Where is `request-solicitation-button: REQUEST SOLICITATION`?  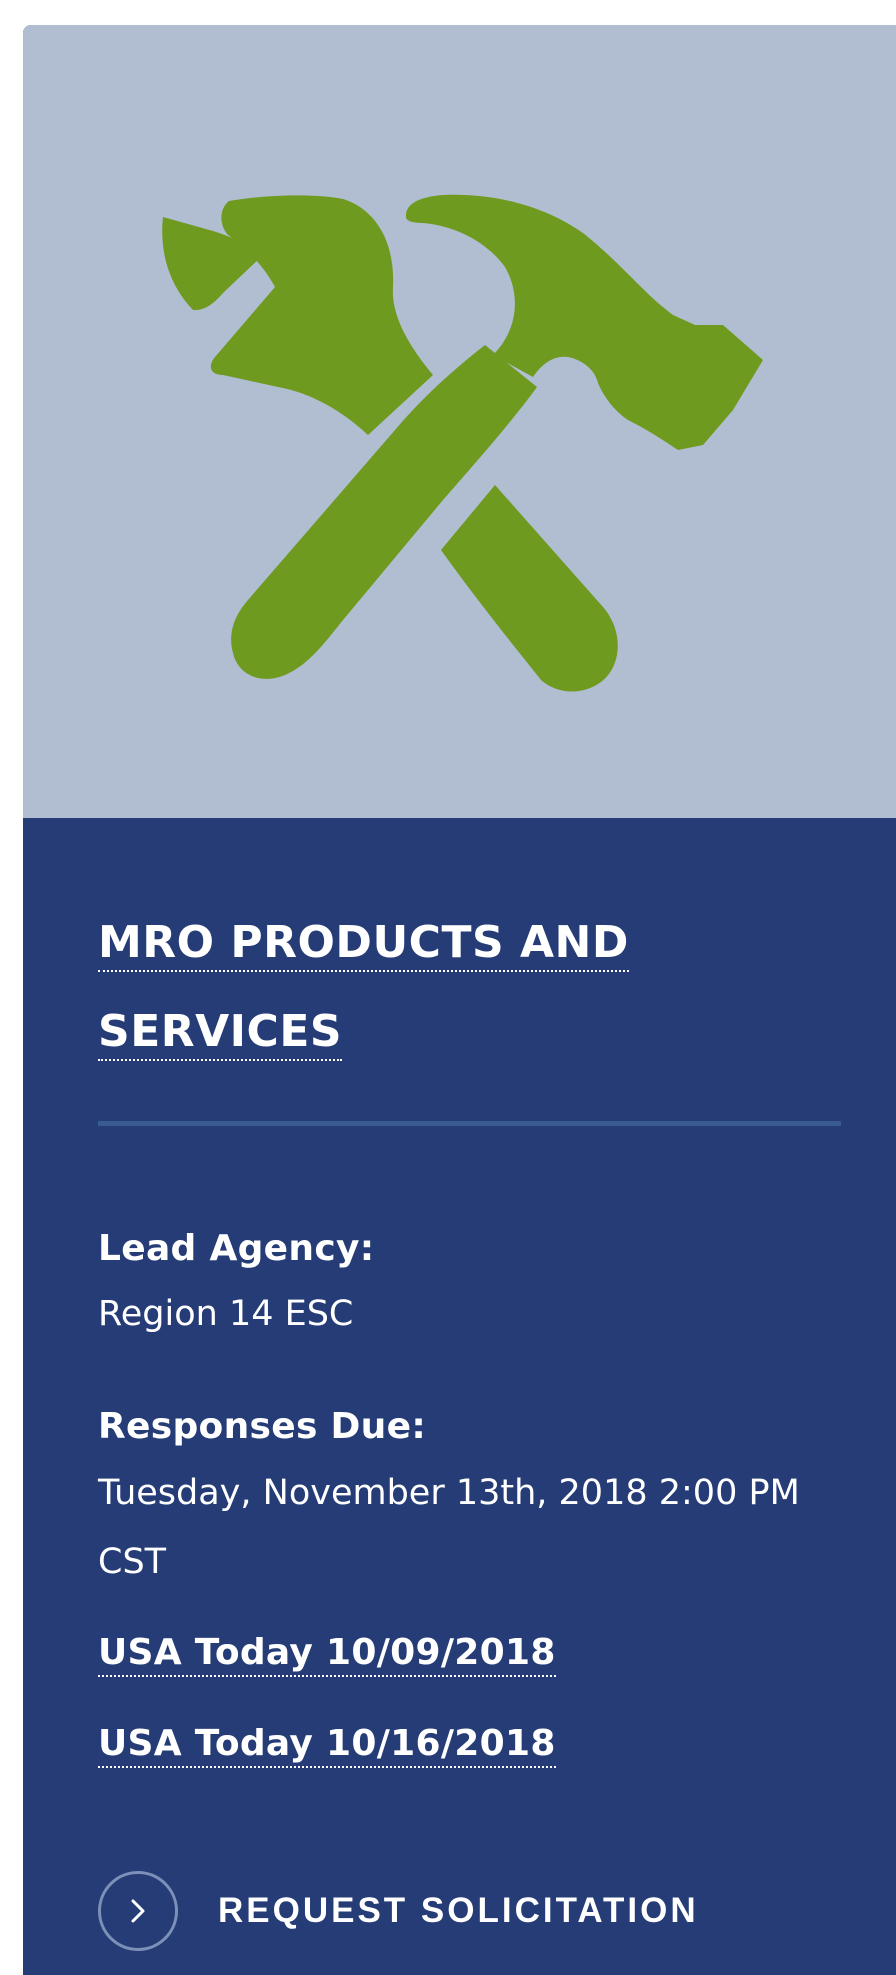
request-solicitation-button: REQUEST SOLICITATION is located at coordinates (398, 1911).